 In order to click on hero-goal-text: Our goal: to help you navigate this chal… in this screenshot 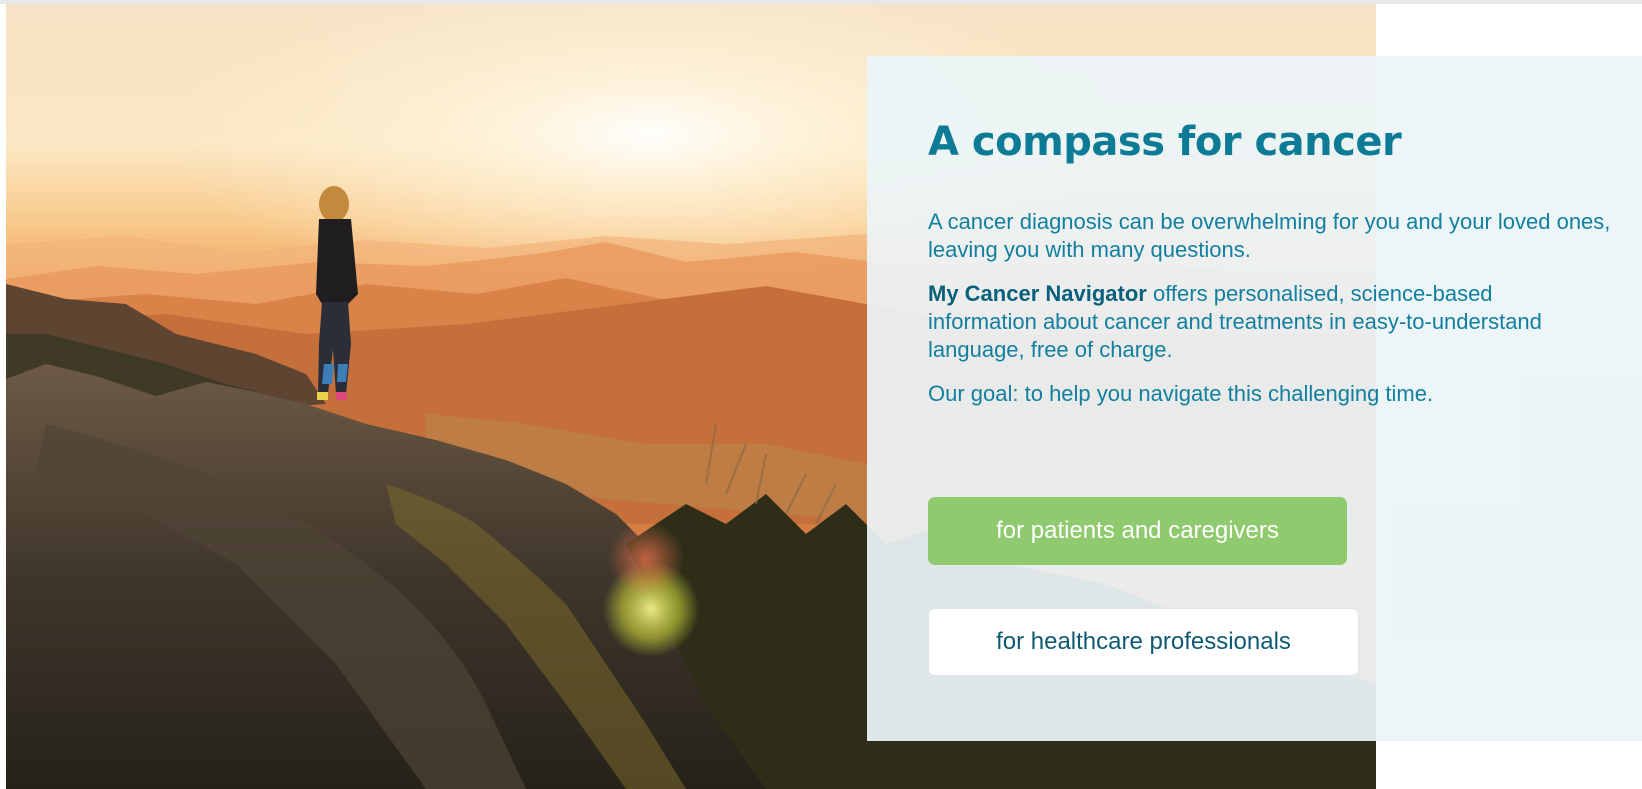, I will do `click(1181, 393)`.